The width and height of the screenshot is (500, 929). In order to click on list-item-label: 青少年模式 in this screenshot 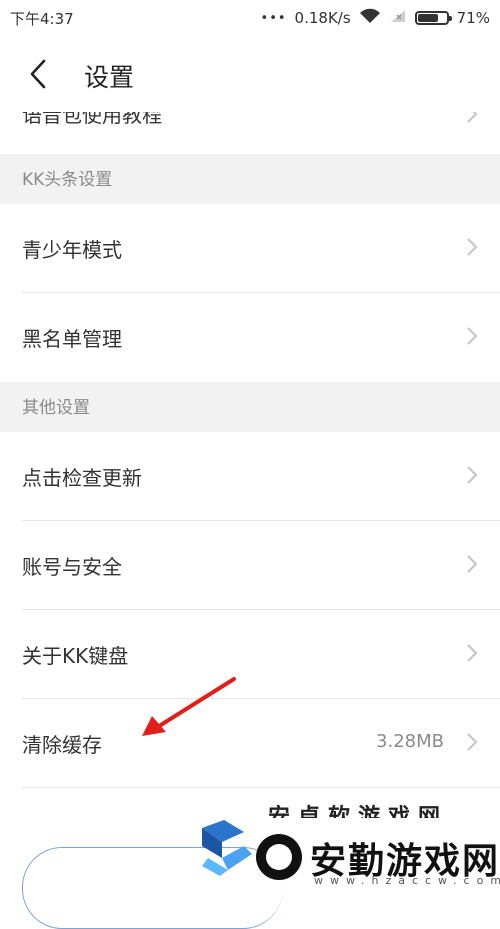, I will do `click(72, 250)`.